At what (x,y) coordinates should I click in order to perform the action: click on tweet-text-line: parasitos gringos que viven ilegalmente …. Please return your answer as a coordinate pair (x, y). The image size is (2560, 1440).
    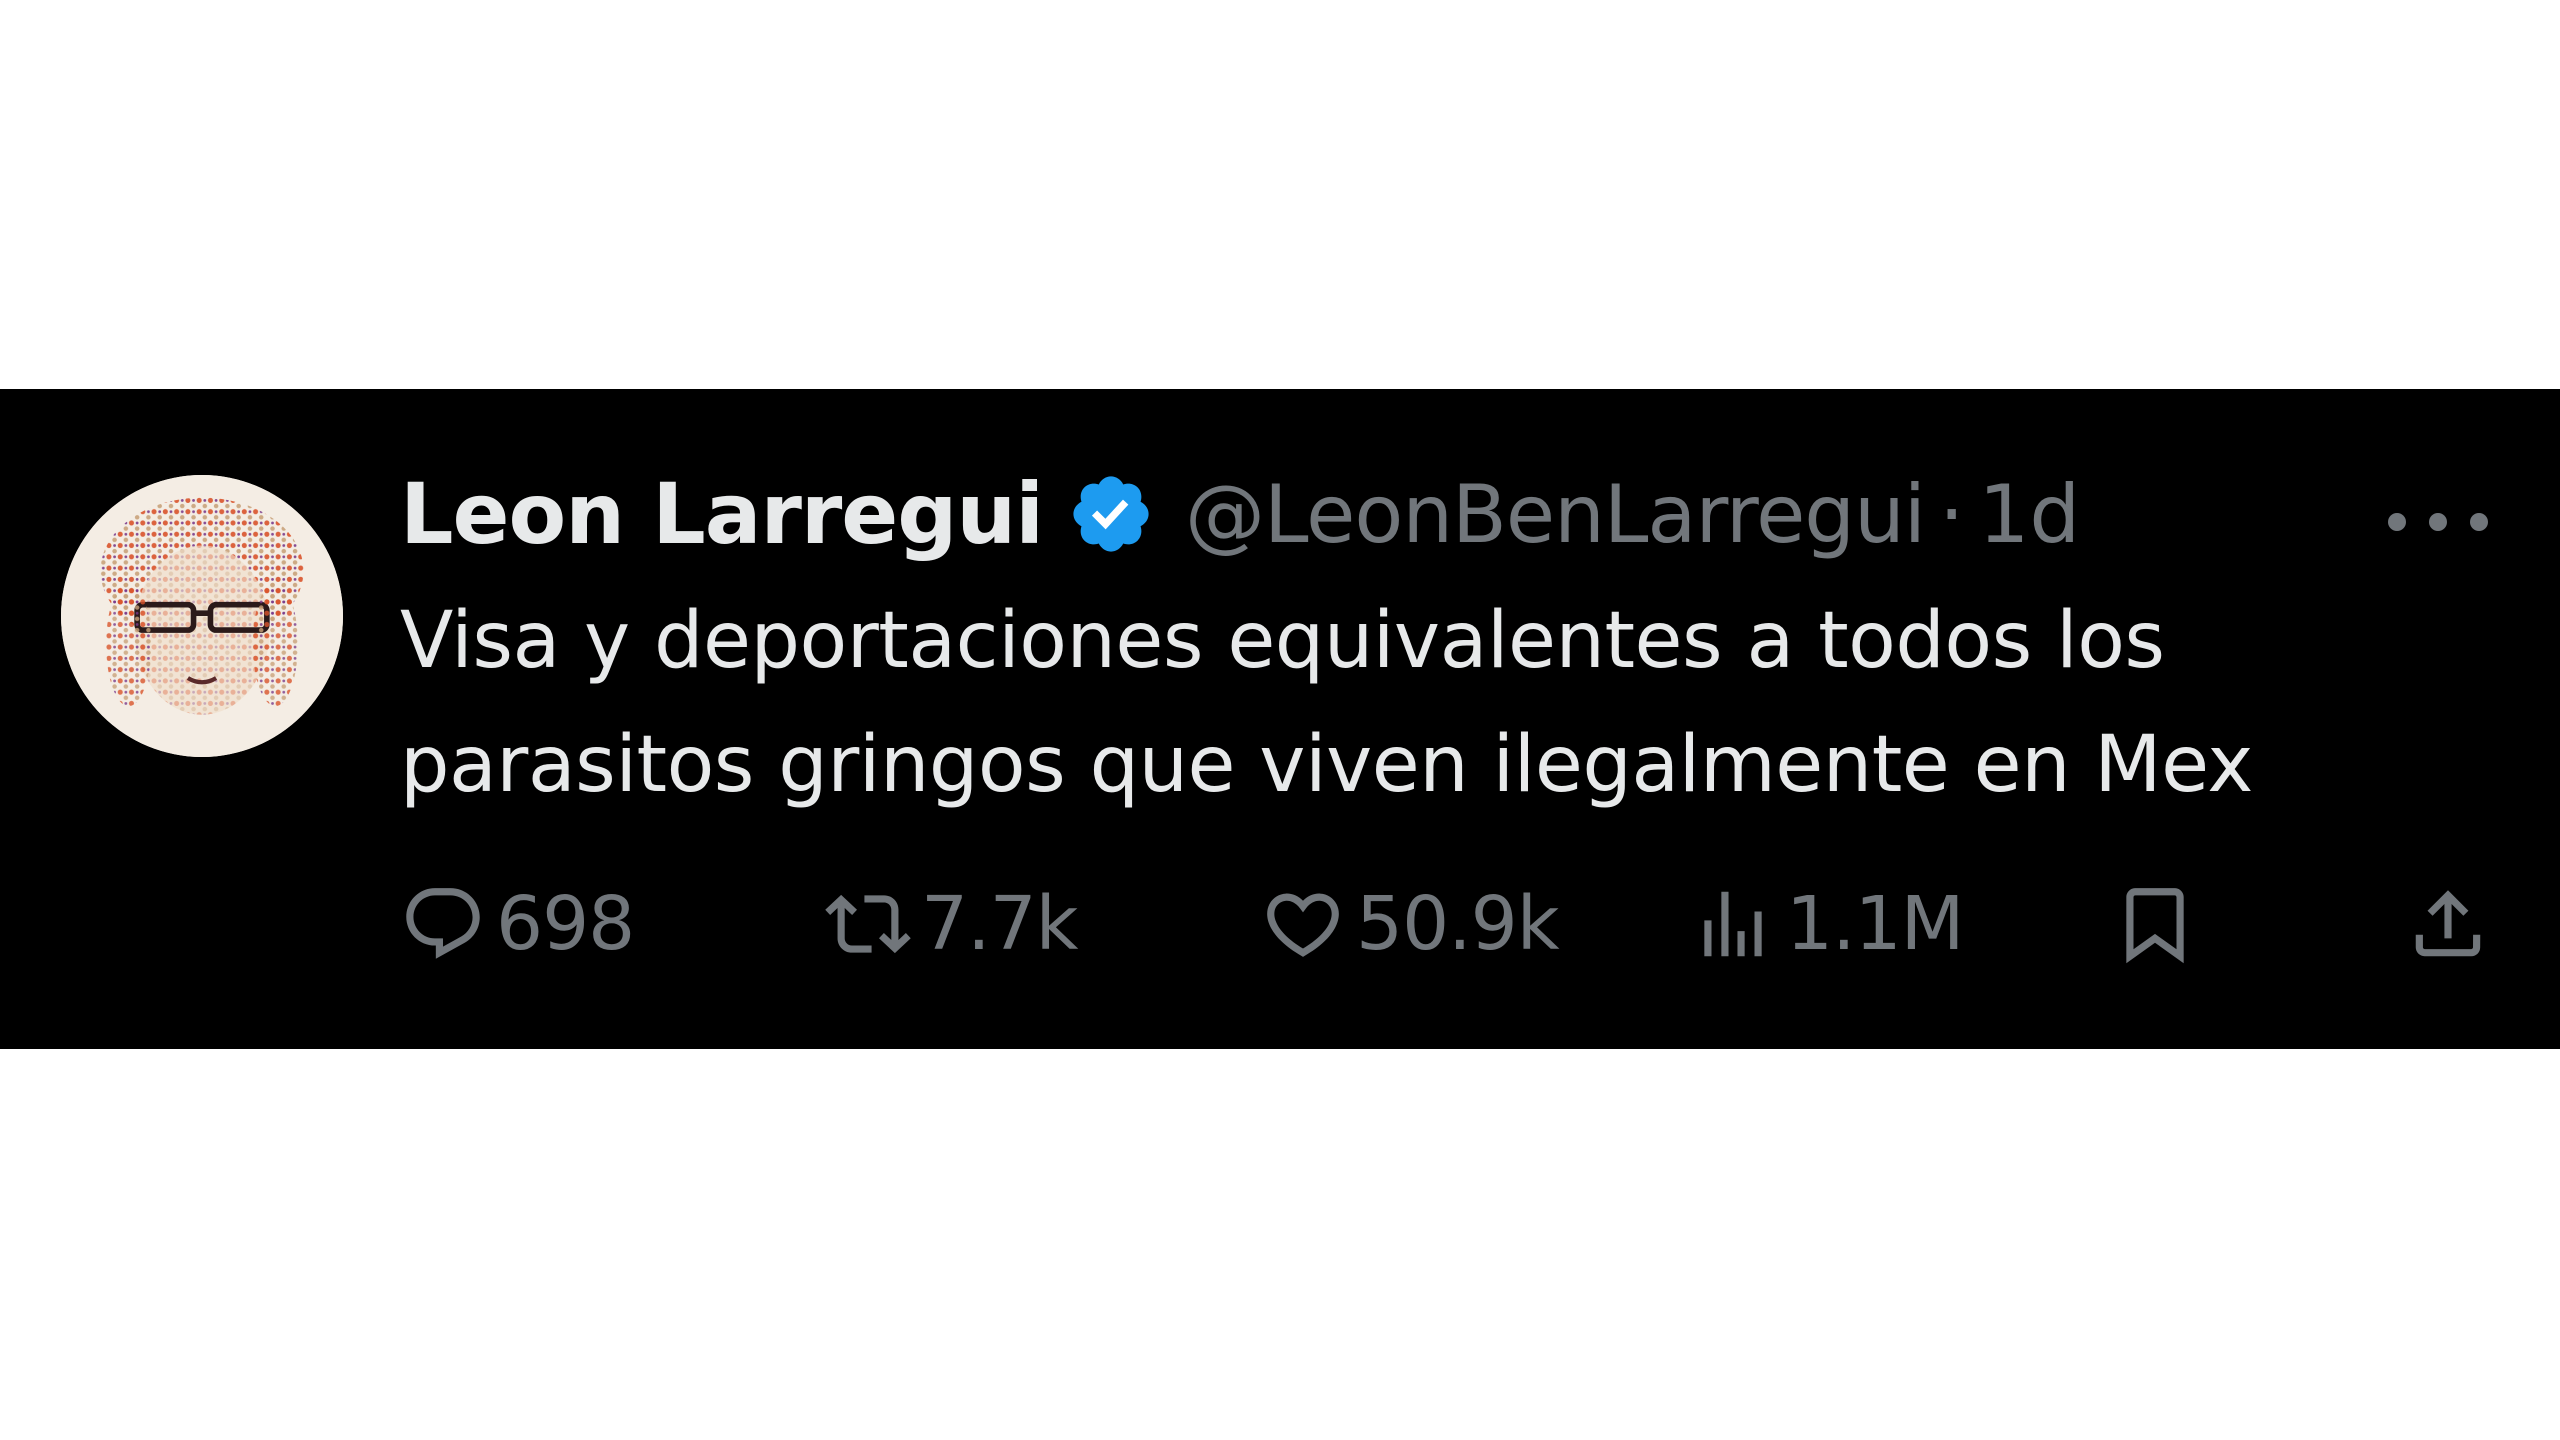
    Looking at the image, I should click on (1326, 765).